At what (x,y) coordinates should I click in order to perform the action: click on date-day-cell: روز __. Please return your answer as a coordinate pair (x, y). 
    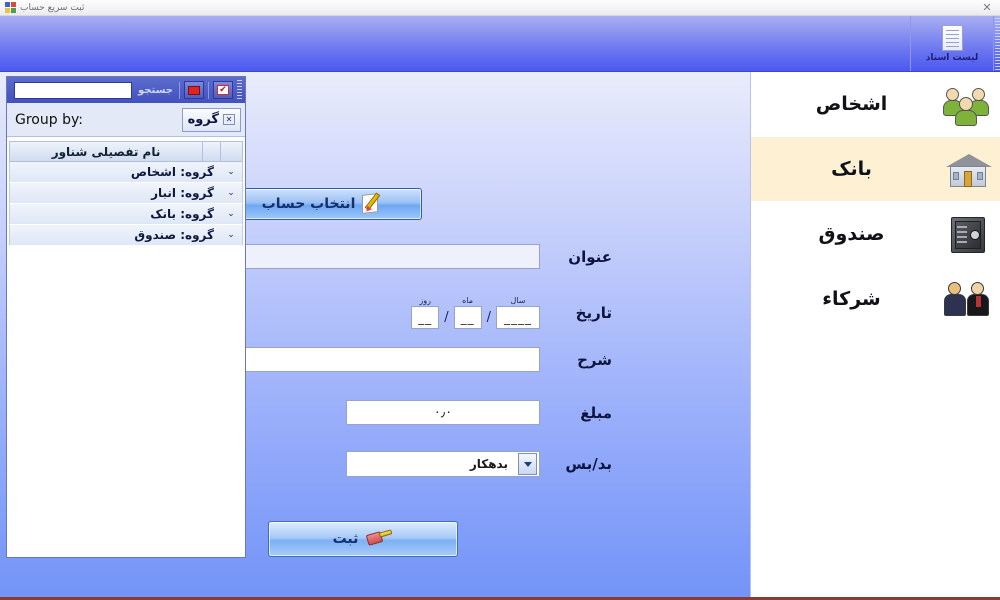
    Looking at the image, I should click on (425, 312).